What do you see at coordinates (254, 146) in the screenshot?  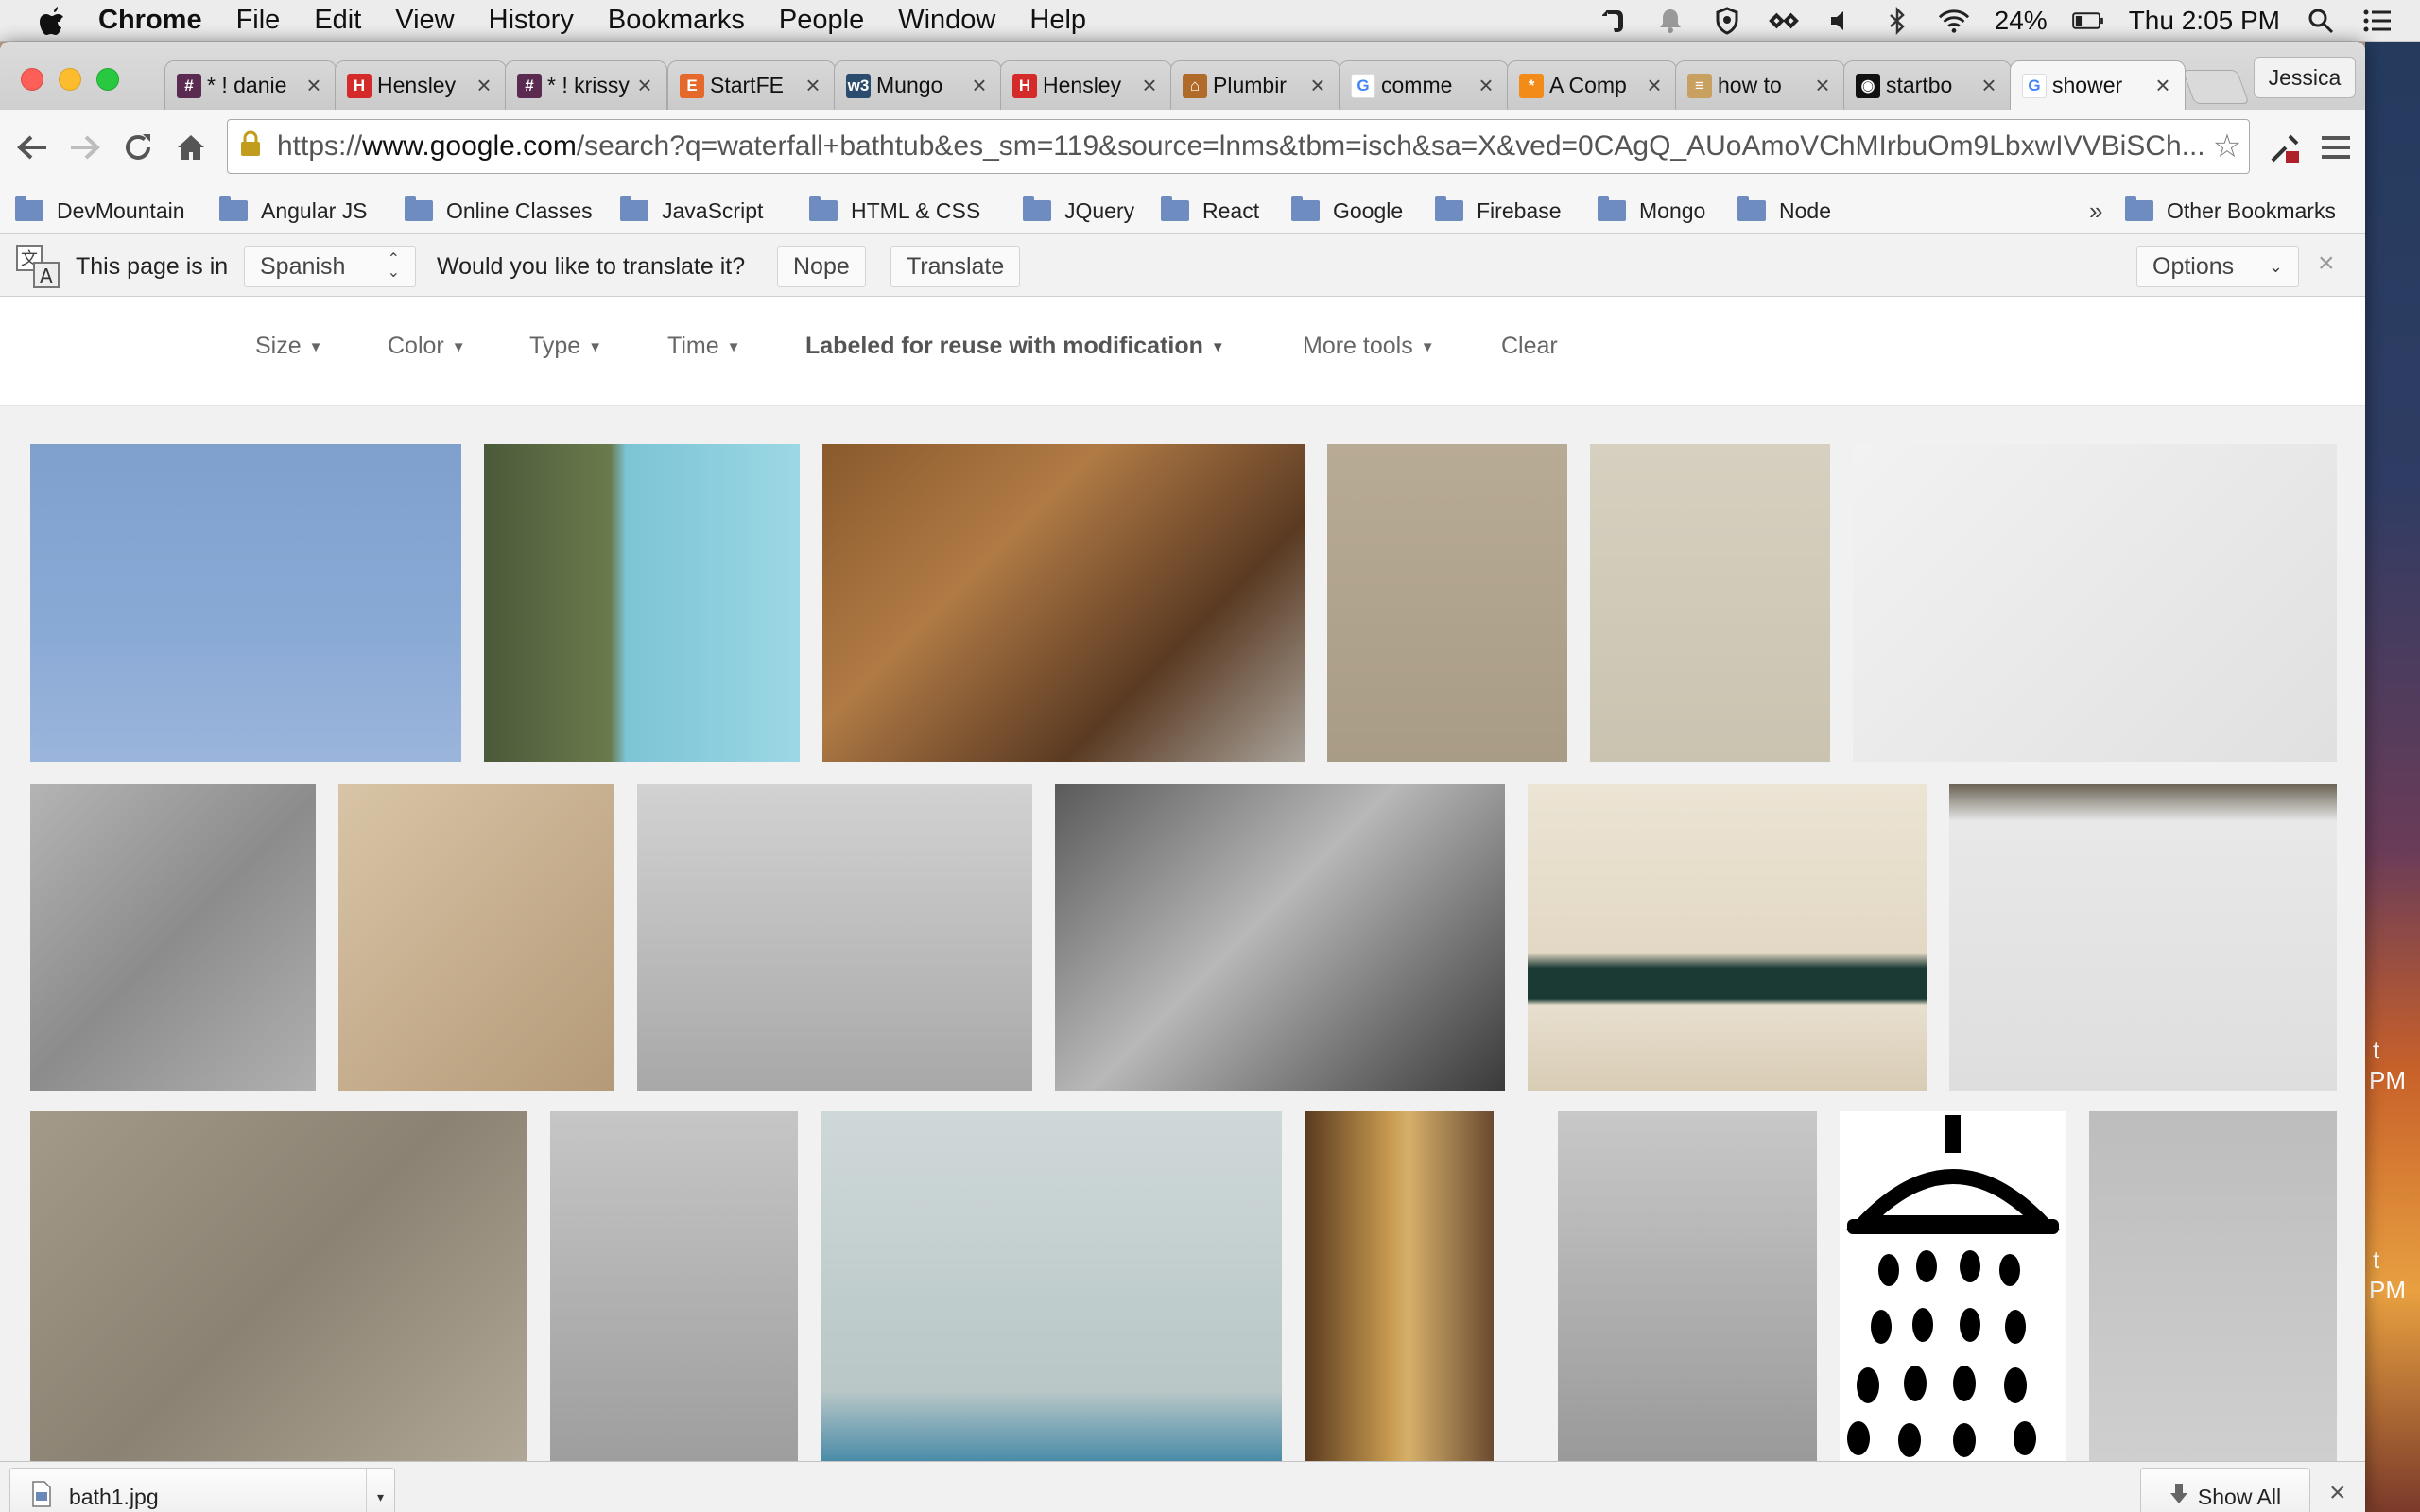 I see `lock-icon` at bounding box center [254, 146].